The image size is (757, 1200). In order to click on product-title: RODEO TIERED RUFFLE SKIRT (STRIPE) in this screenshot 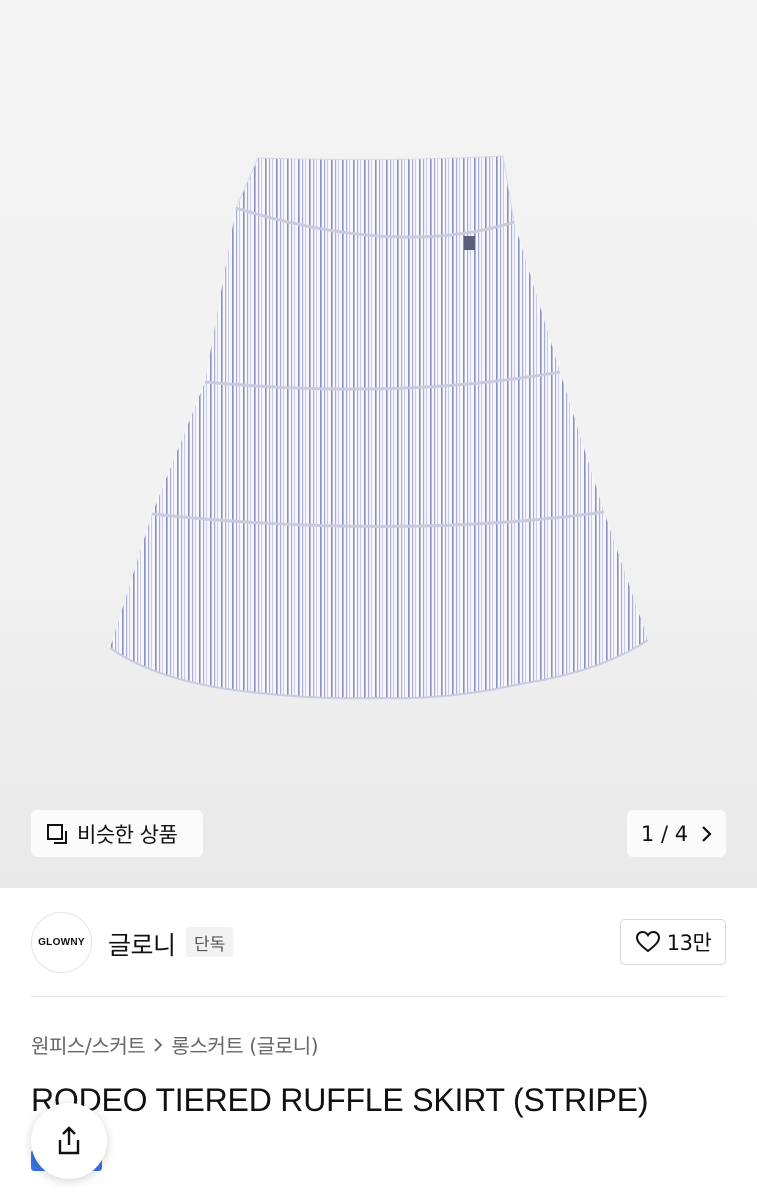, I will do `click(340, 1100)`.